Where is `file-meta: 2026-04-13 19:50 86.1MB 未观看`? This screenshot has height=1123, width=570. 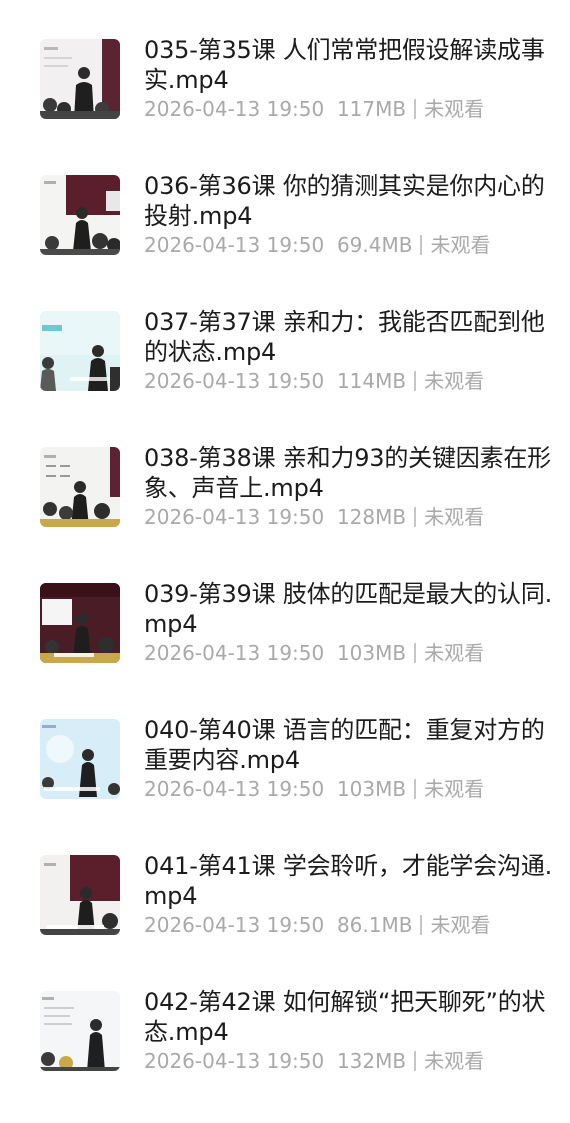
file-meta: 2026-04-13 19:50 86.1MB 未观看 is located at coordinates (317, 925).